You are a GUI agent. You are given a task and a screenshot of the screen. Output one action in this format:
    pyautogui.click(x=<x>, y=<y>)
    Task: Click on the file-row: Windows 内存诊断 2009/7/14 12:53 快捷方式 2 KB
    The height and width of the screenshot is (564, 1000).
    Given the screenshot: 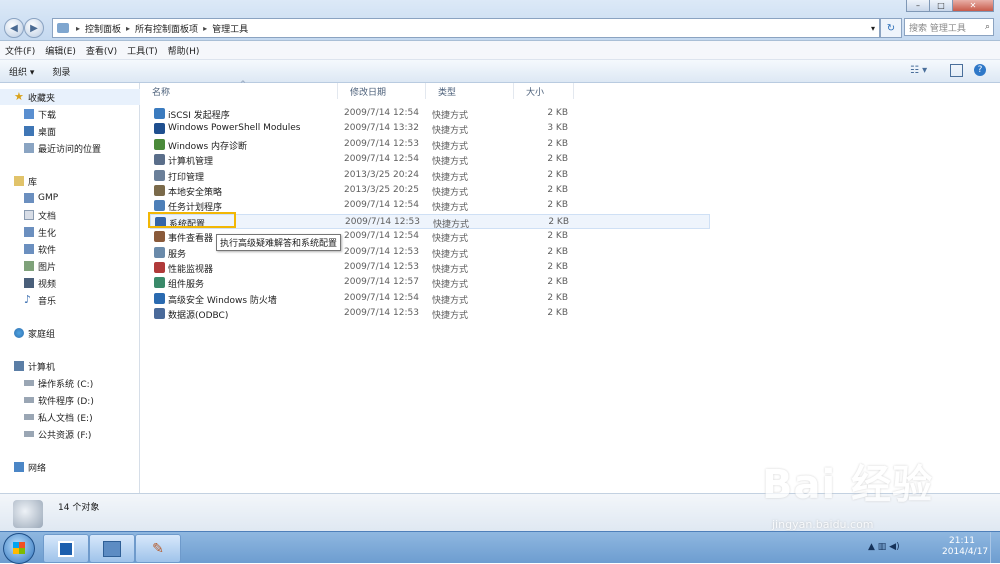 What is the action you would take?
    pyautogui.click(x=430, y=144)
    